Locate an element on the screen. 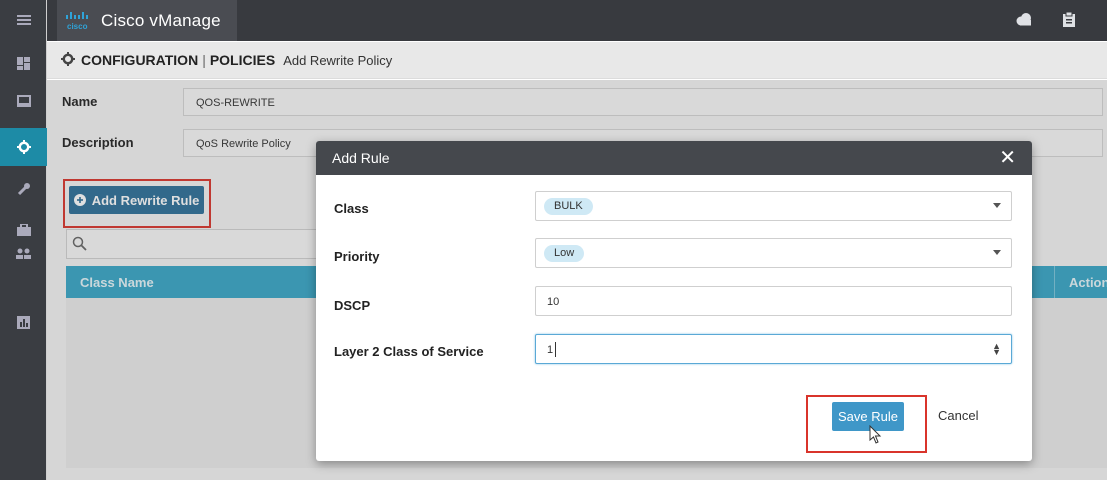 The height and width of the screenshot is (480, 1107). config-gear-icon is located at coordinates (68, 60).